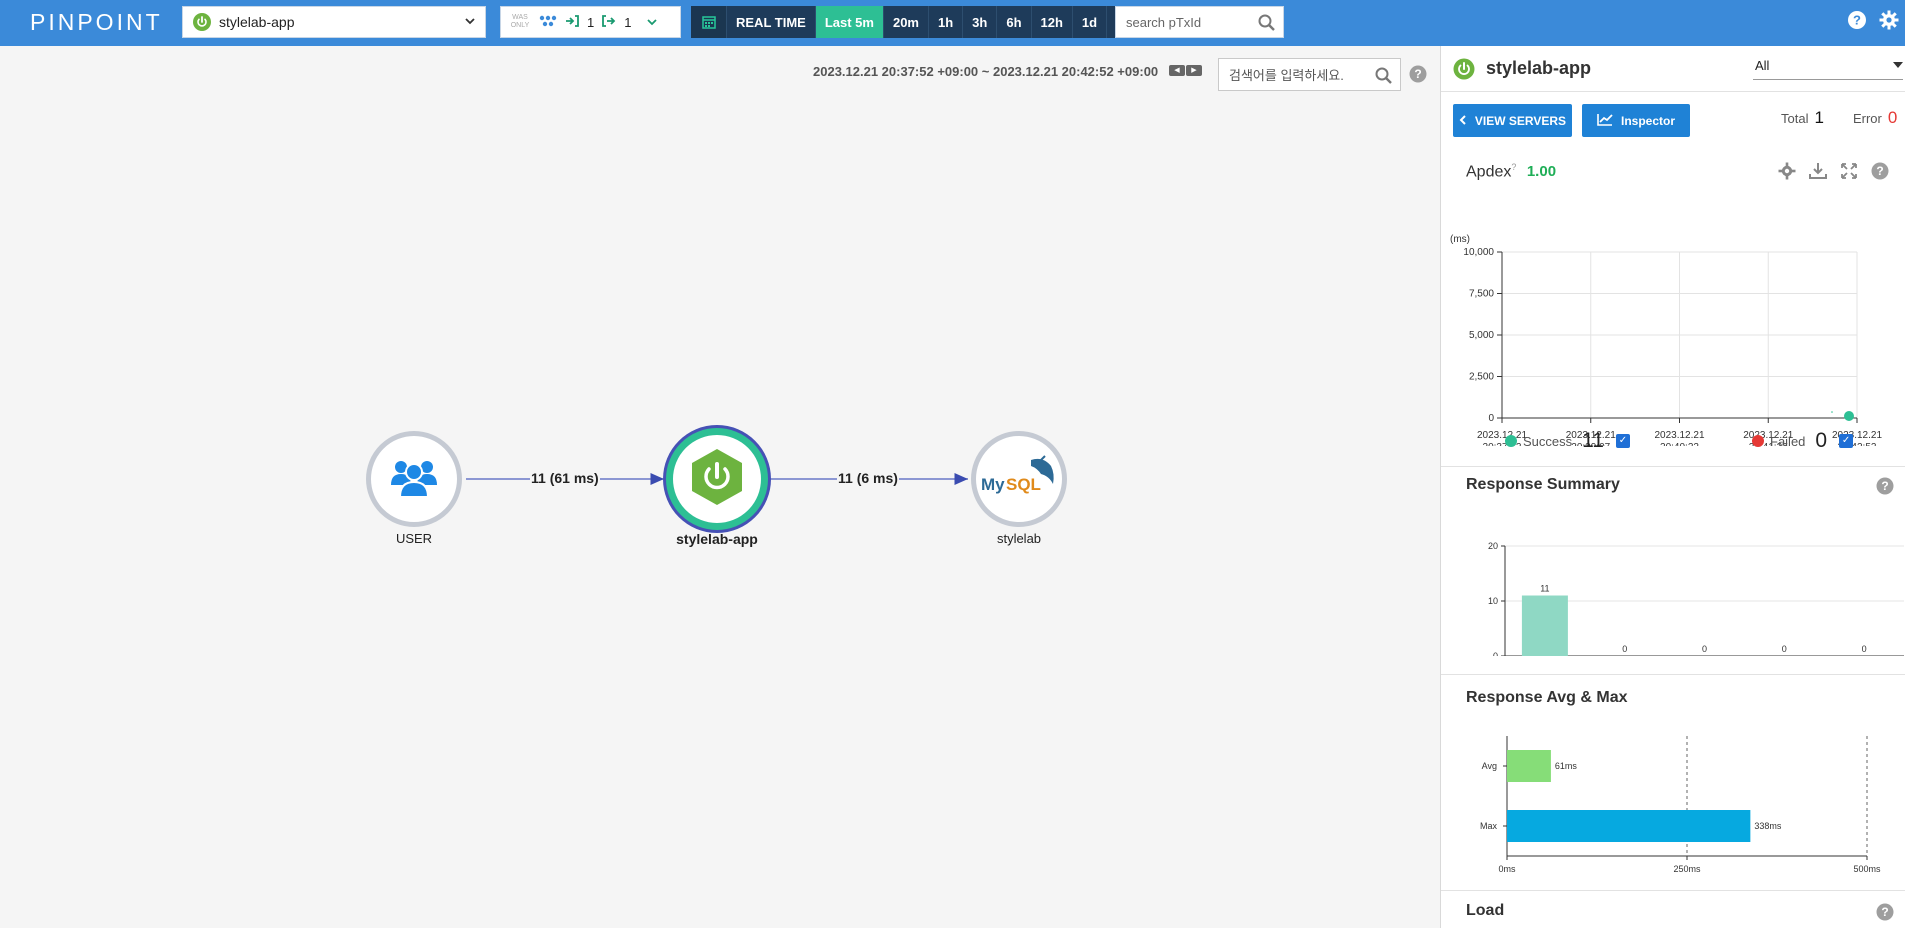 The image size is (1905, 928). What do you see at coordinates (1873, 22) in the screenshot?
I see `top-right-tools: ?` at bounding box center [1873, 22].